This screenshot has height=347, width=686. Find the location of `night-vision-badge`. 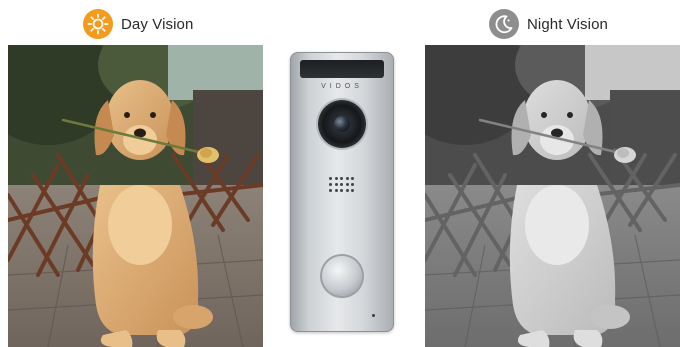

night-vision-badge is located at coordinates (504, 24).